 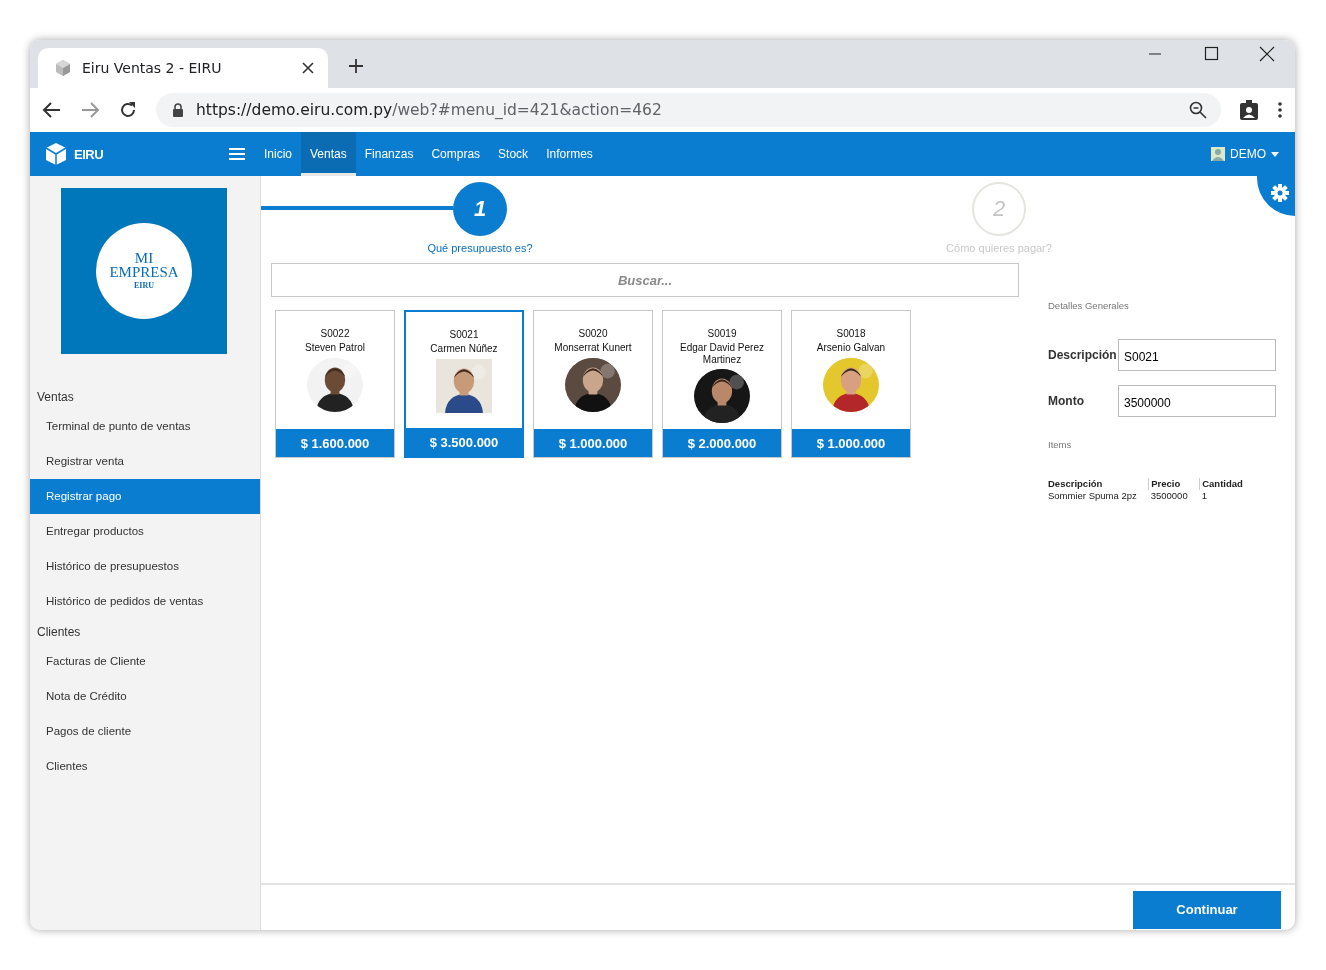 What do you see at coordinates (464, 384) in the screenshot?
I see `quote-card: S0021 Carmen Núñez $ 3.500.000` at bounding box center [464, 384].